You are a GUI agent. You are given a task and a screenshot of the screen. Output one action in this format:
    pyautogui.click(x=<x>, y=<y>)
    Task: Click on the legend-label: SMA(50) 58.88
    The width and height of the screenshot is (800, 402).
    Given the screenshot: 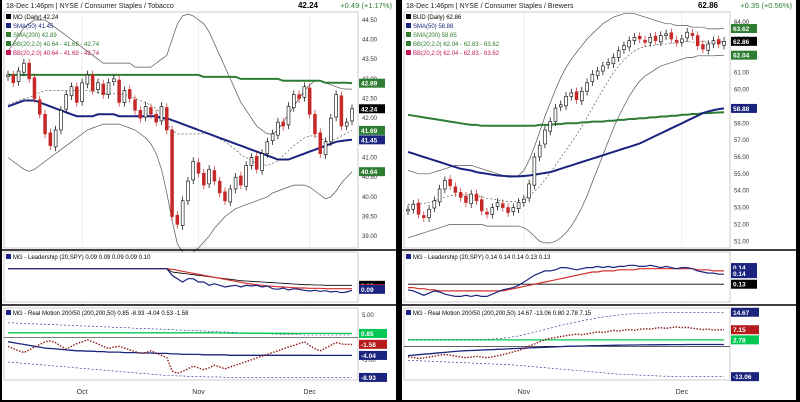 What is the action you would take?
    pyautogui.click(x=433, y=27)
    